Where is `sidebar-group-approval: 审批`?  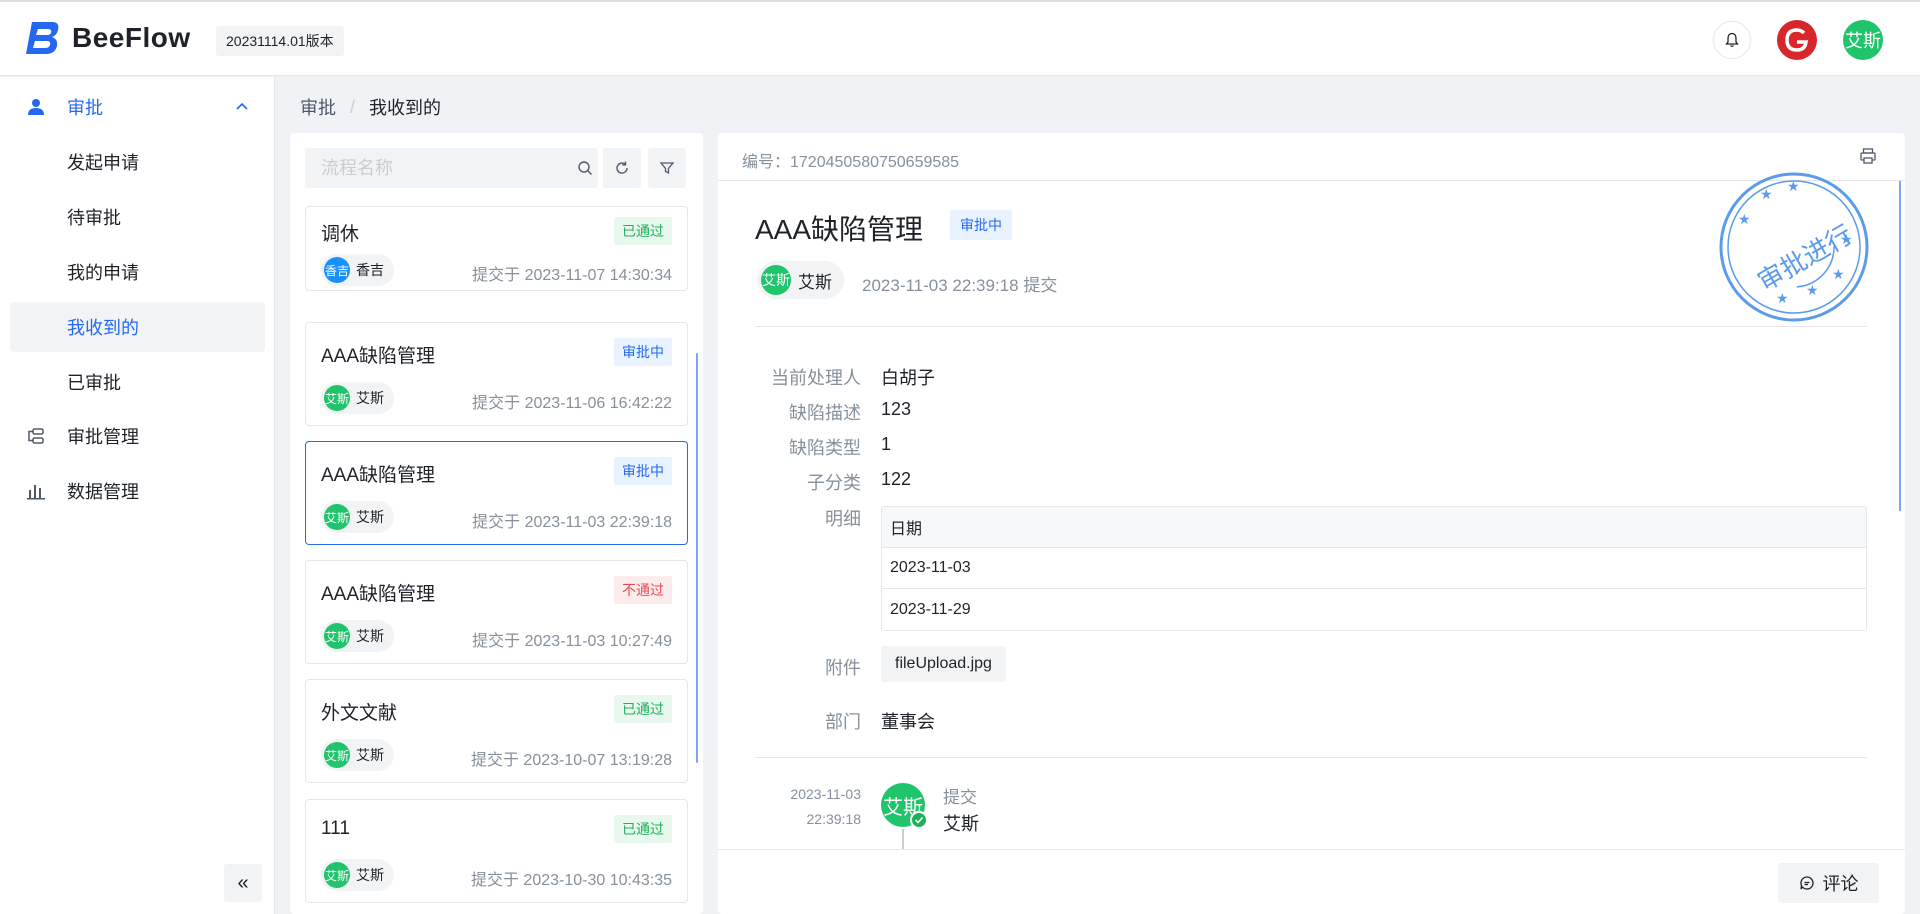 sidebar-group-approval: 审批 is located at coordinates (137, 106).